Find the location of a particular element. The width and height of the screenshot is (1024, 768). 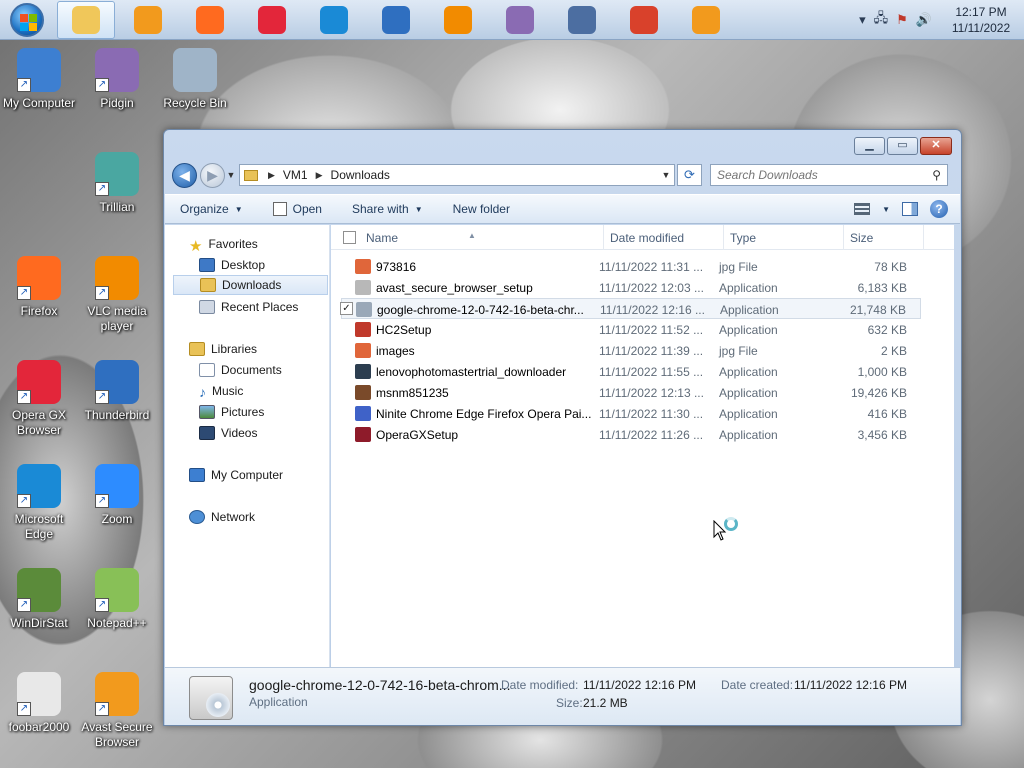

file-name: msnm851235 is located at coordinates (412, 393).